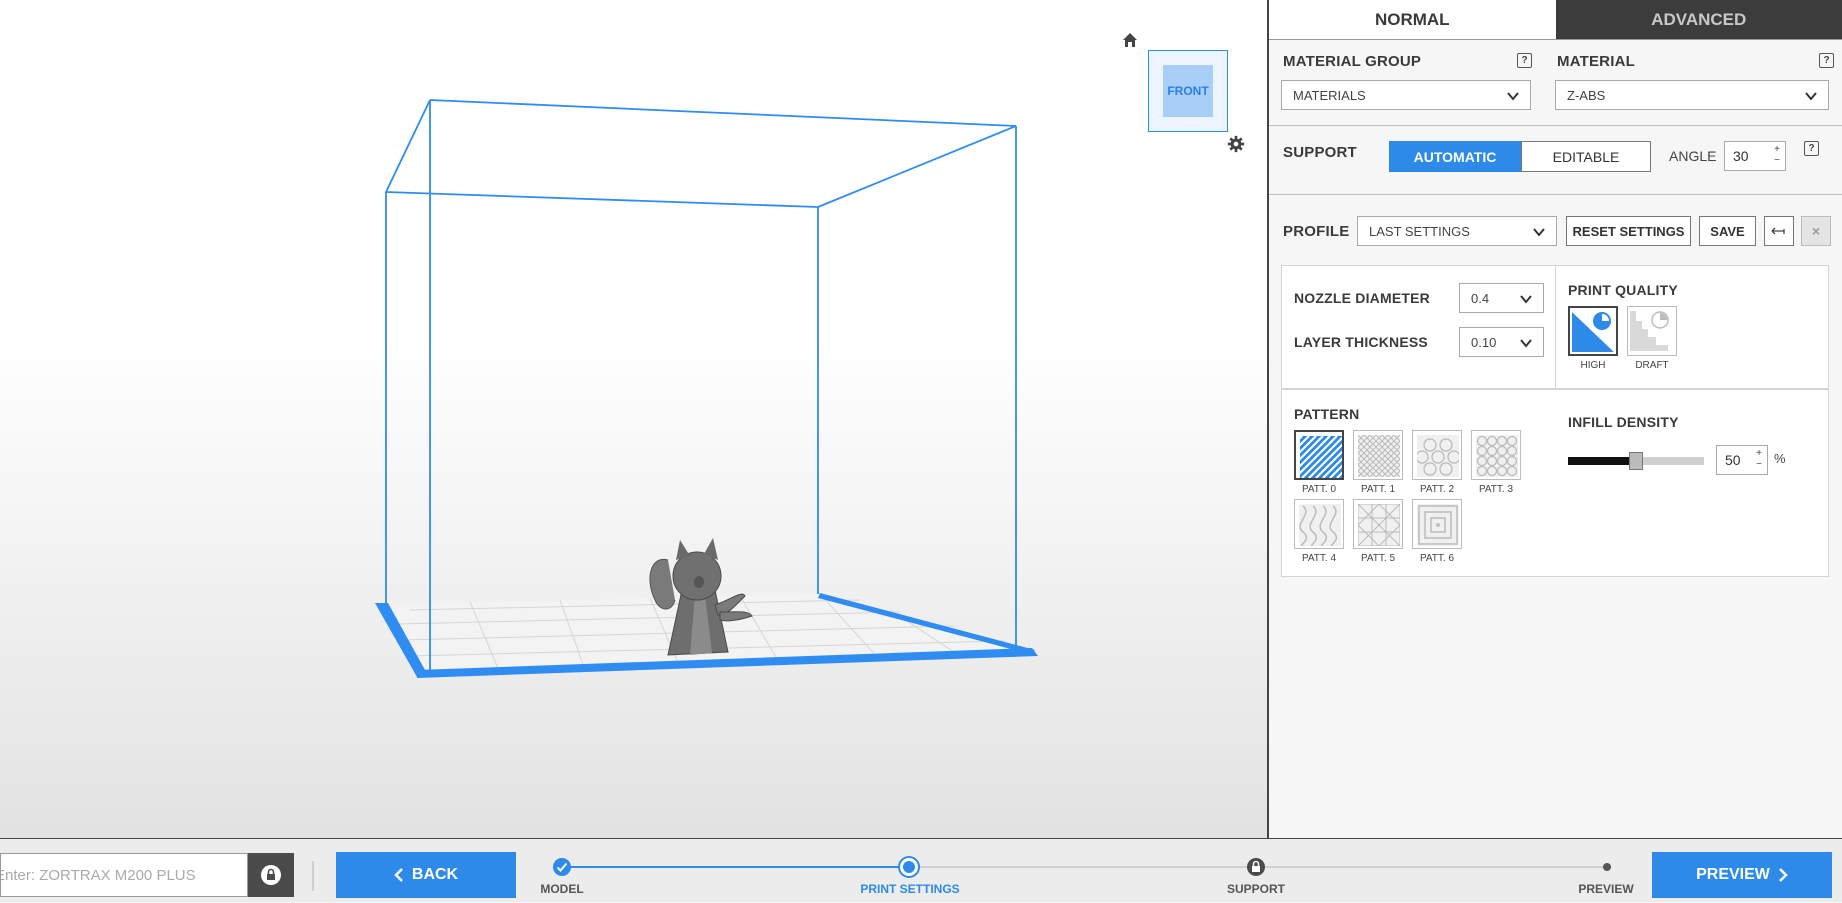 This screenshot has height=903, width=1842. Describe the element at coordinates (1524, 60) in the screenshot. I see `material-group-help-icon: ?` at that location.